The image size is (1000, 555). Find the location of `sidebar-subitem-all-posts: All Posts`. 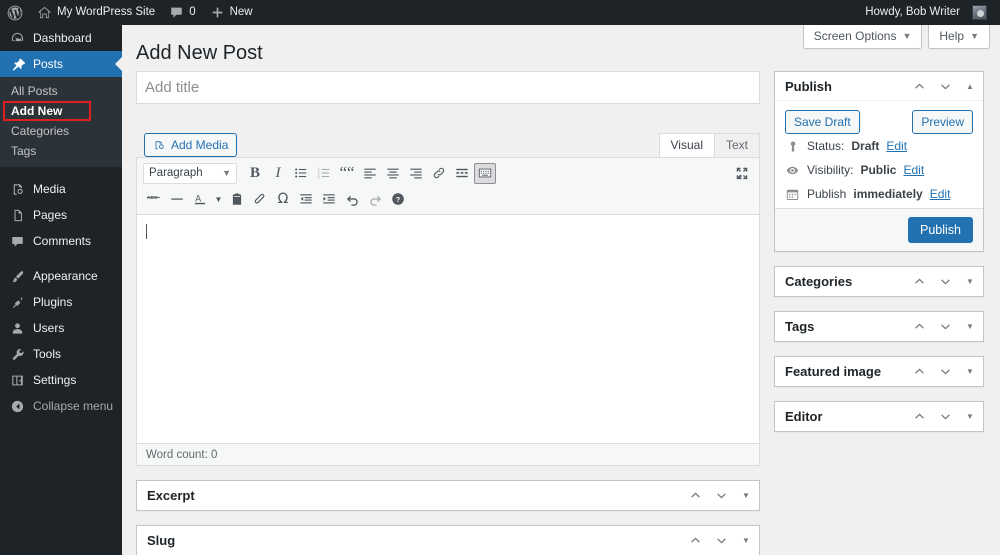

sidebar-subitem-all-posts: All Posts is located at coordinates (61, 91).